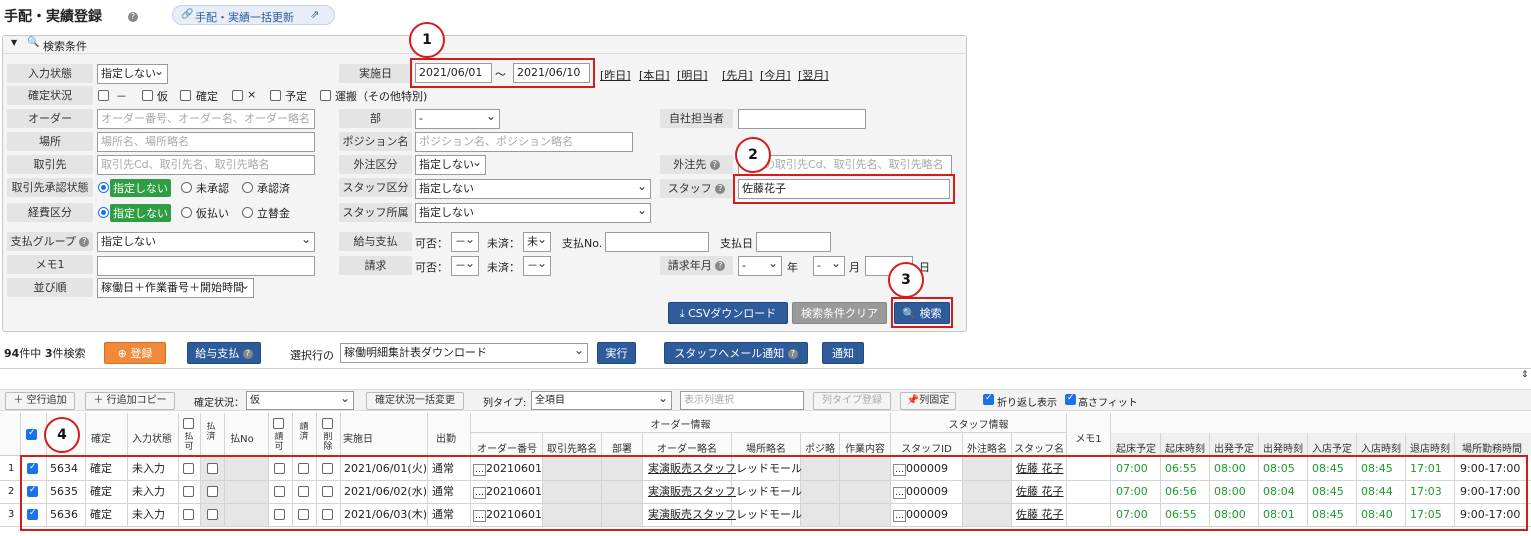 This screenshot has height=536, width=1531. I want to click on pay-group-select: 指定しない, so click(206, 242).